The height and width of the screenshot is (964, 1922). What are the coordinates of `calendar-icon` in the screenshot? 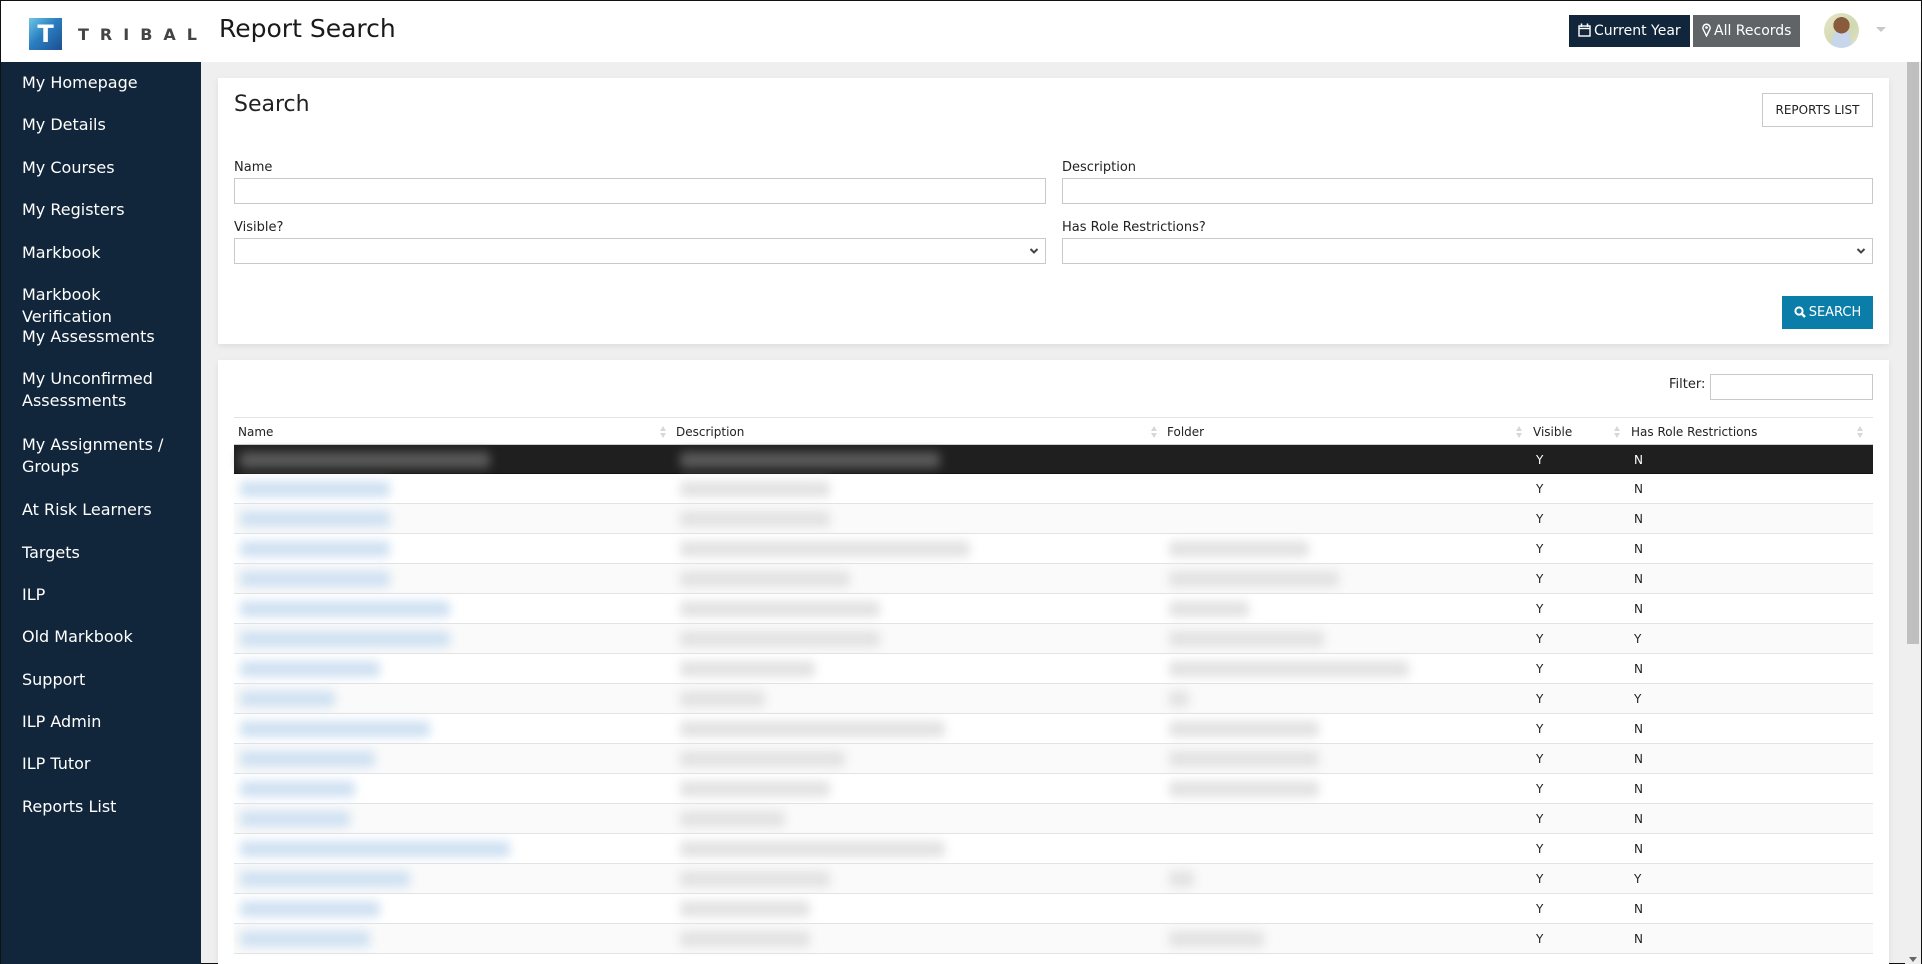 It's located at (1584, 30).